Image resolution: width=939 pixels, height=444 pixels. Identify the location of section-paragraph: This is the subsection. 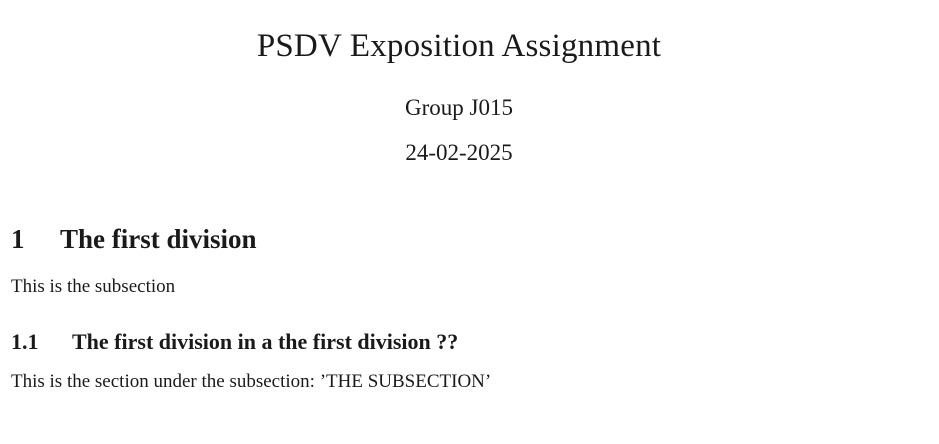
(93, 286).